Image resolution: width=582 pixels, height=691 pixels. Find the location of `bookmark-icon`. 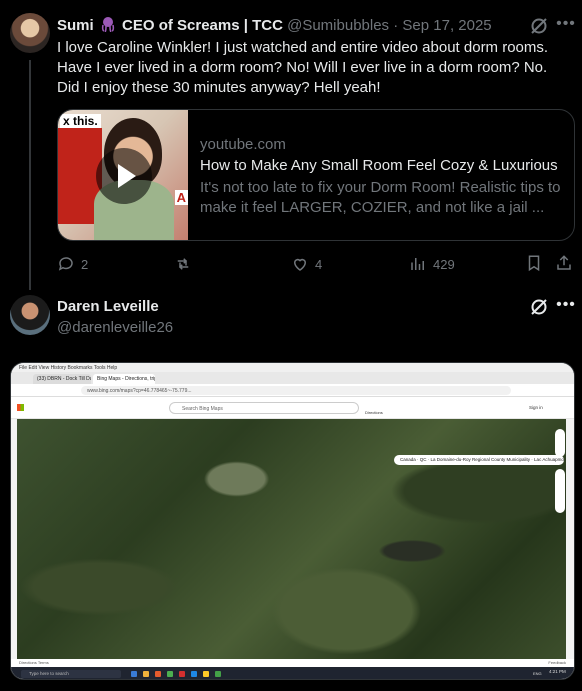

bookmark-icon is located at coordinates (534, 263).